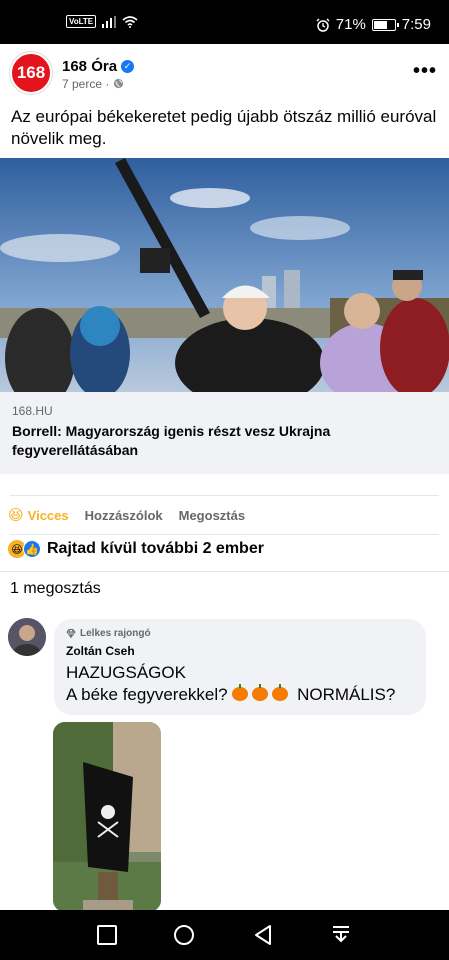  I want to click on haha-emoji-icon: 😆, so click(16, 515).